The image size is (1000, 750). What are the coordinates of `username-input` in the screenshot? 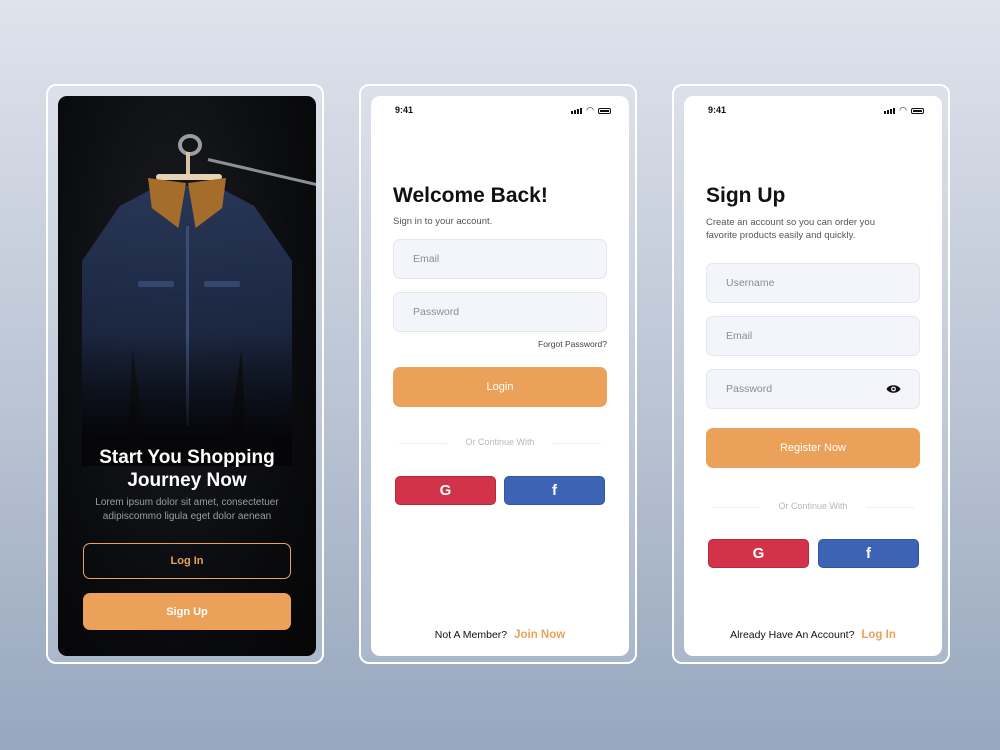 It's located at (822, 283).